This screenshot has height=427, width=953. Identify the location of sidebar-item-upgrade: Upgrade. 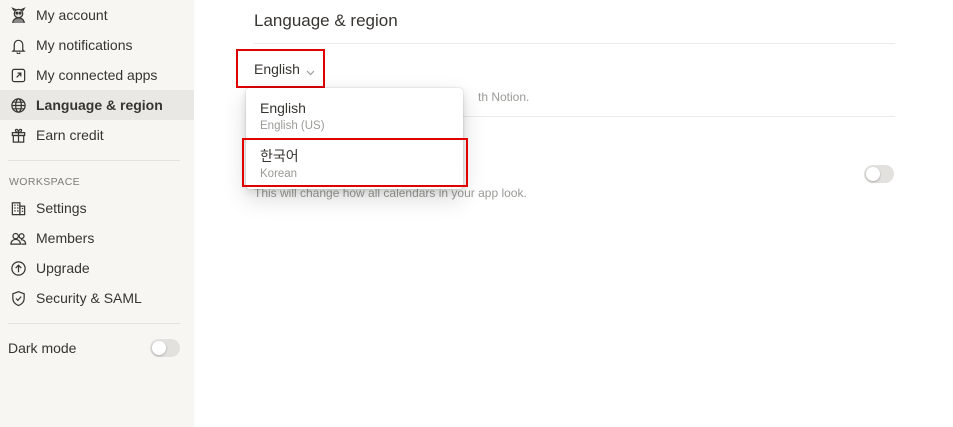
(97, 268).